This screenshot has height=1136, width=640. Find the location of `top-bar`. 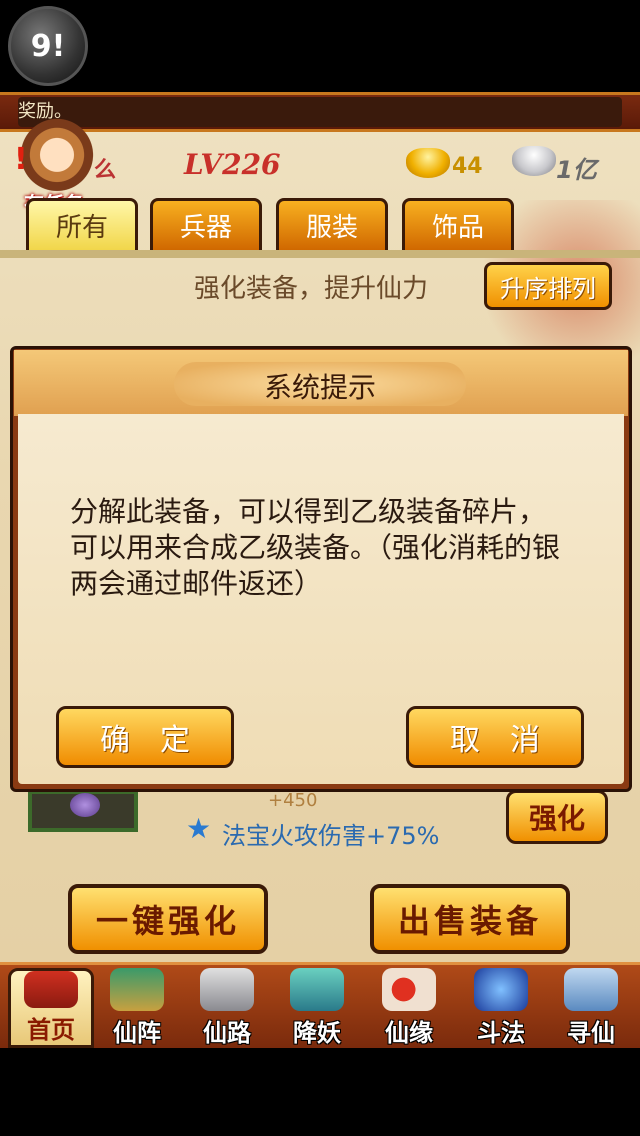

top-bar is located at coordinates (320, 46).